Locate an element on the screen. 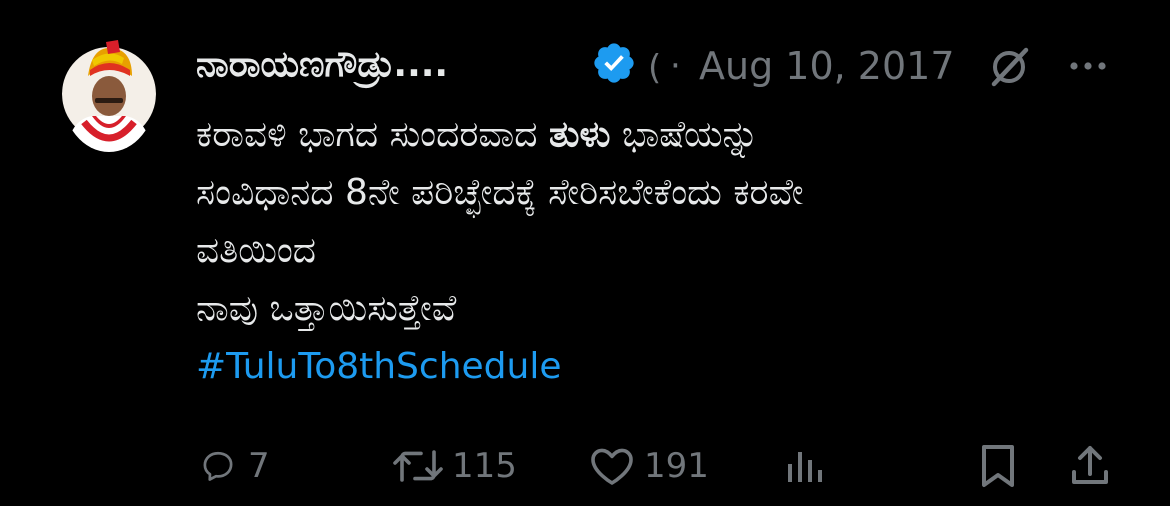 This screenshot has height=506, width=1170. avatar is located at coordinates (109, 94).